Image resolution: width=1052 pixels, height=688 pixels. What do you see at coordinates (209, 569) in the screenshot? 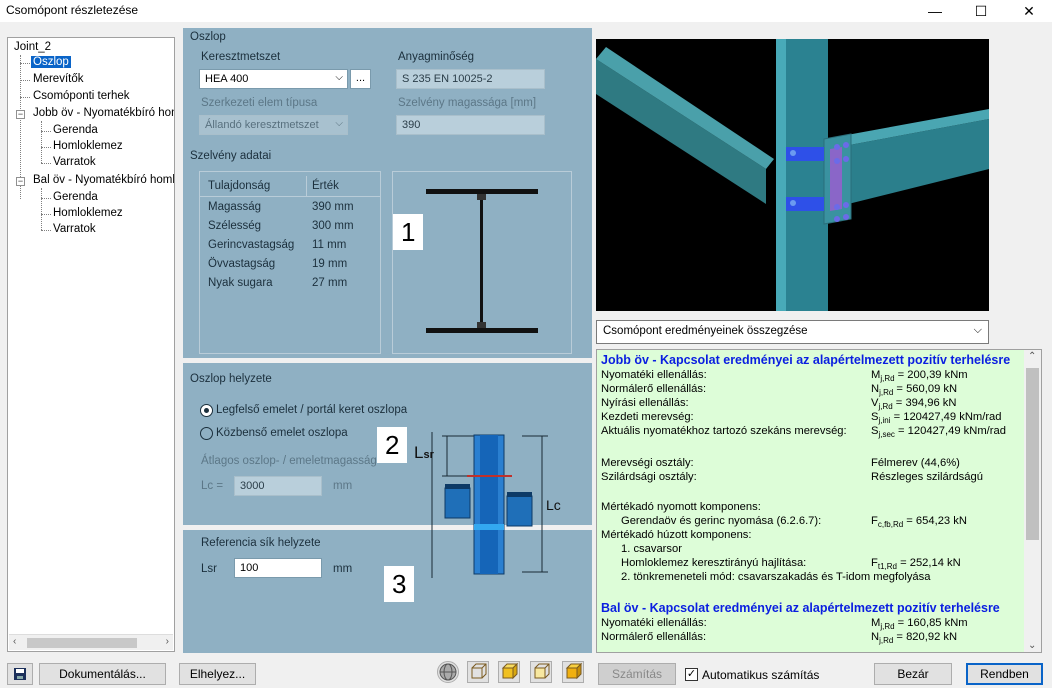
I see `lsr-label: Lsr` at bounding box center [209, 569].